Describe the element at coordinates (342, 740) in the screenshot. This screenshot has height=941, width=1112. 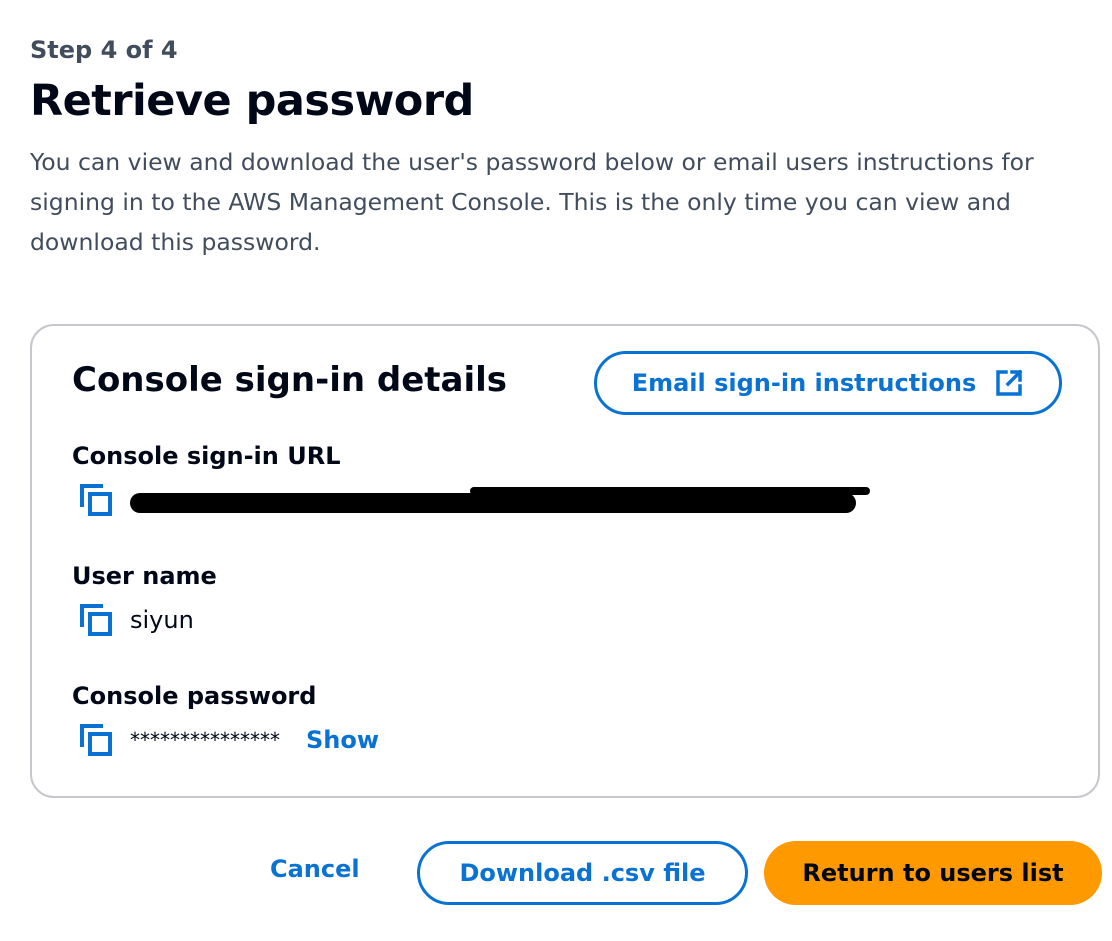
I see `show-password-link: Show` at that location.